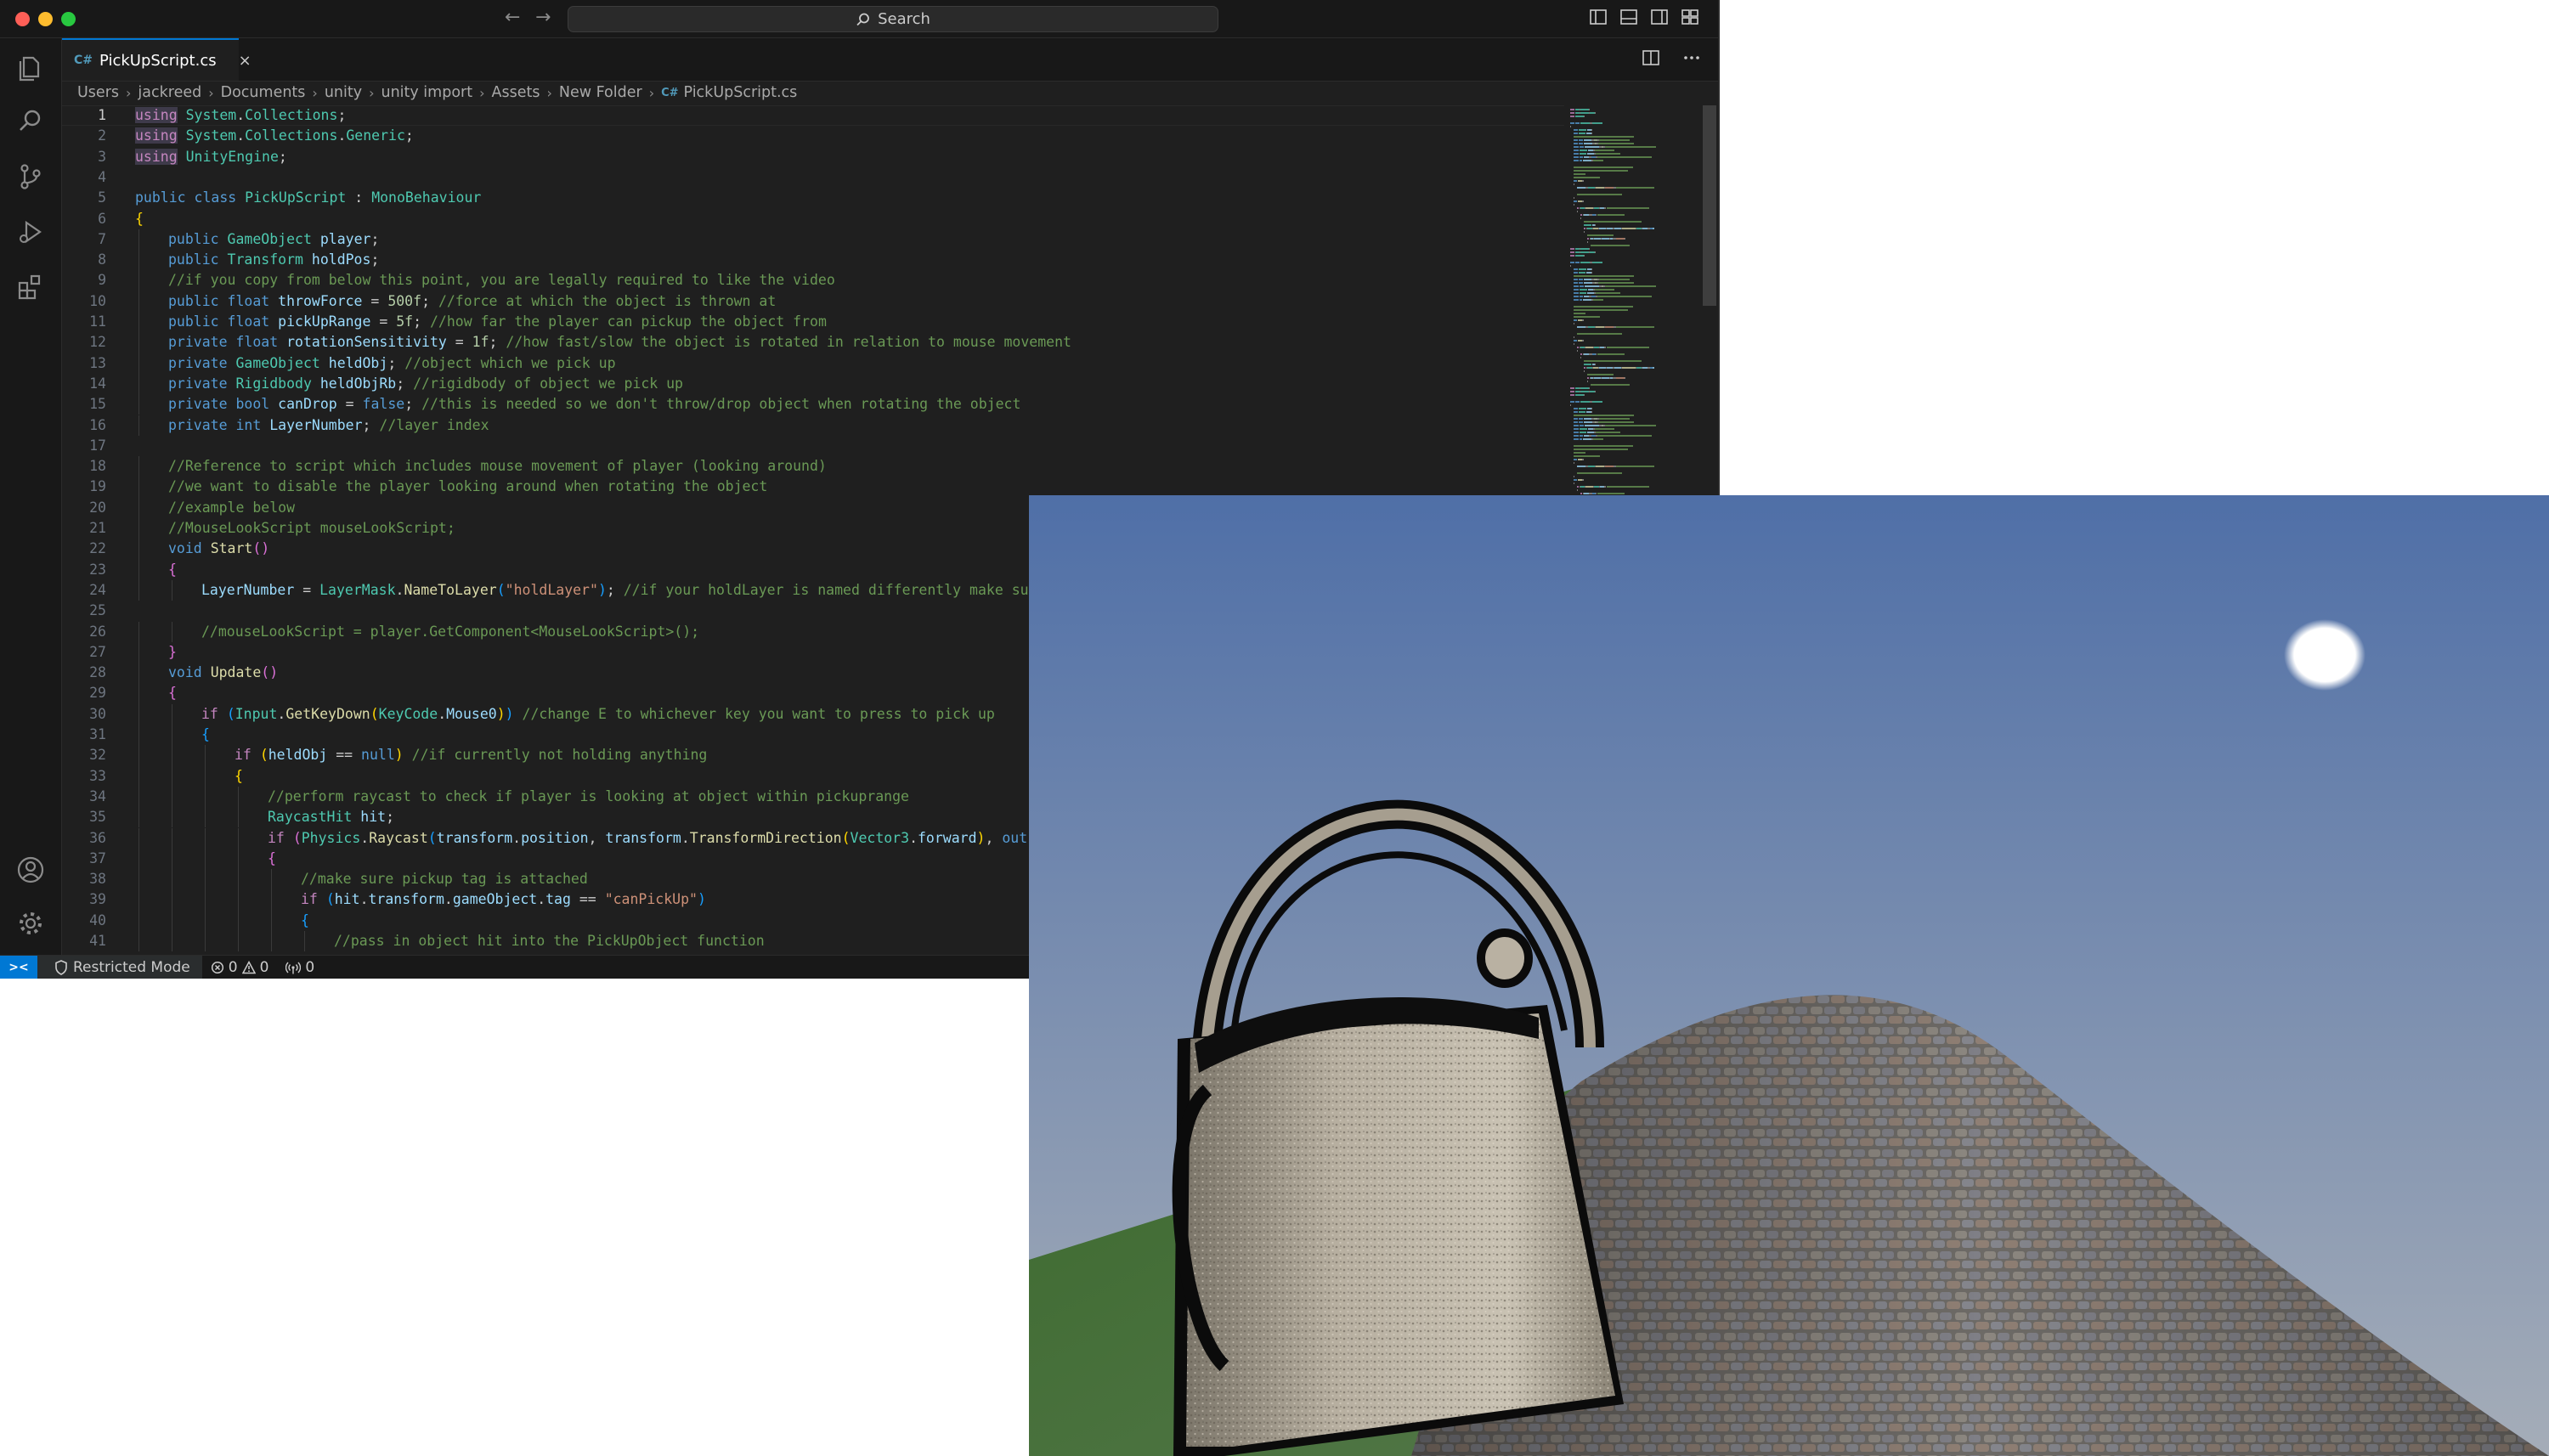 This screenshot has width=2549, height=1456. What do you see at coordinates (398, 838) in the screenshot?
I see `code-token: Raycast` at bounding box center [398, 838].